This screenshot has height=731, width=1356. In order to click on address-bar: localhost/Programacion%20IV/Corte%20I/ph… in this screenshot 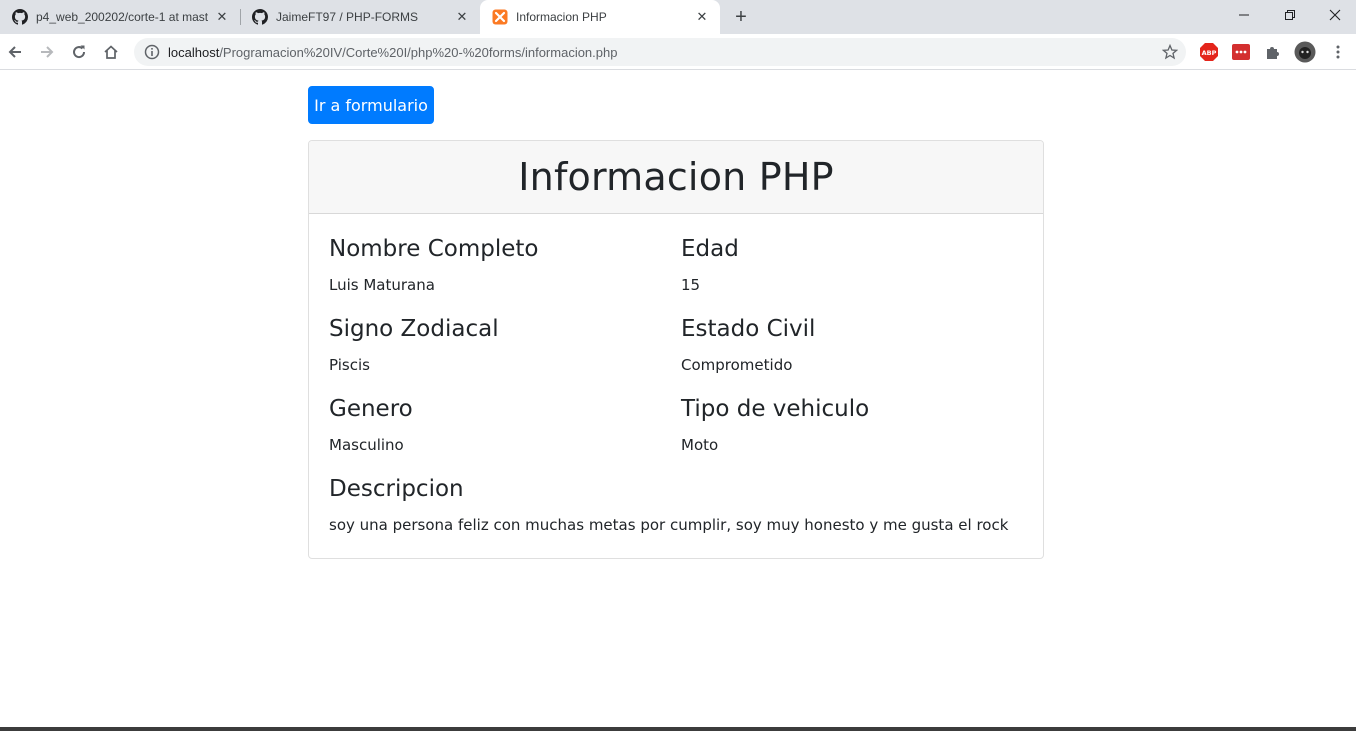, I will do `click(660, 52)`.